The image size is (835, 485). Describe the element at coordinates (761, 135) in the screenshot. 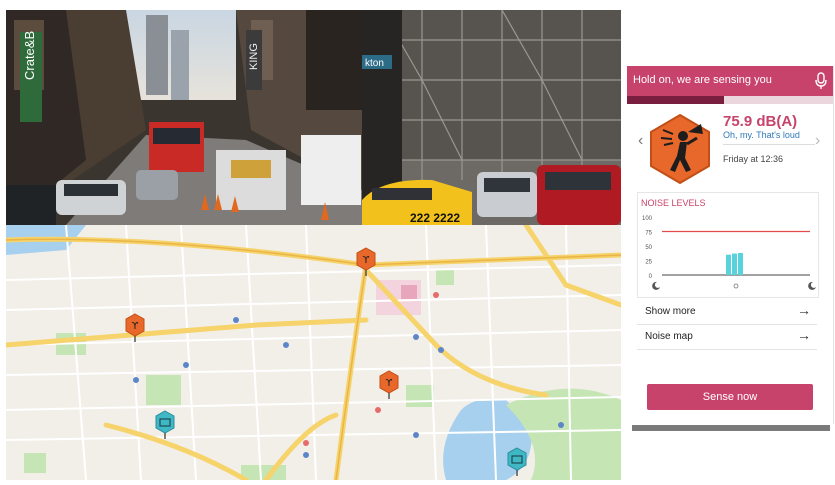

I see `loudness-comment: Oh, my. That's loud` at that location.